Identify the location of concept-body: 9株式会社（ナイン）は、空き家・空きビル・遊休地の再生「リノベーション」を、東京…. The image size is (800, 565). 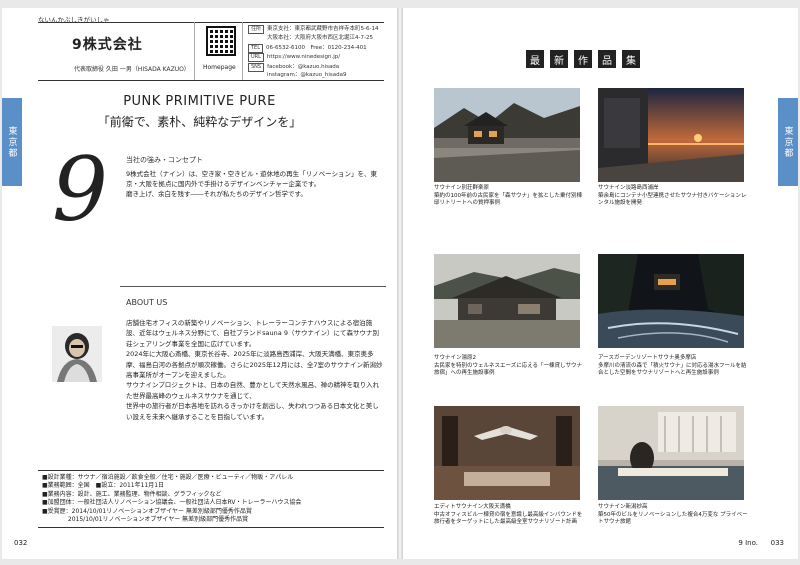
(253, 184).